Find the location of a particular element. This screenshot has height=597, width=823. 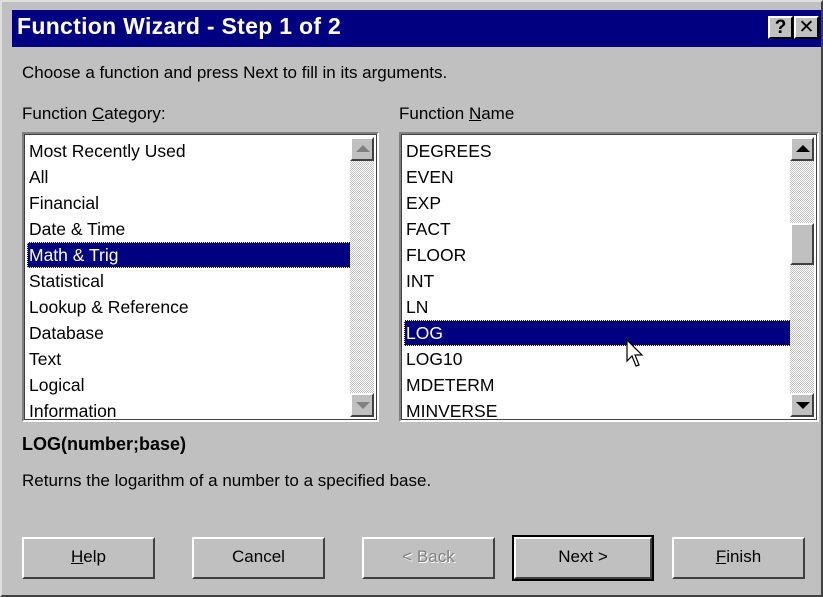

close-icon: ✕ is located at coordinates (806, 27).